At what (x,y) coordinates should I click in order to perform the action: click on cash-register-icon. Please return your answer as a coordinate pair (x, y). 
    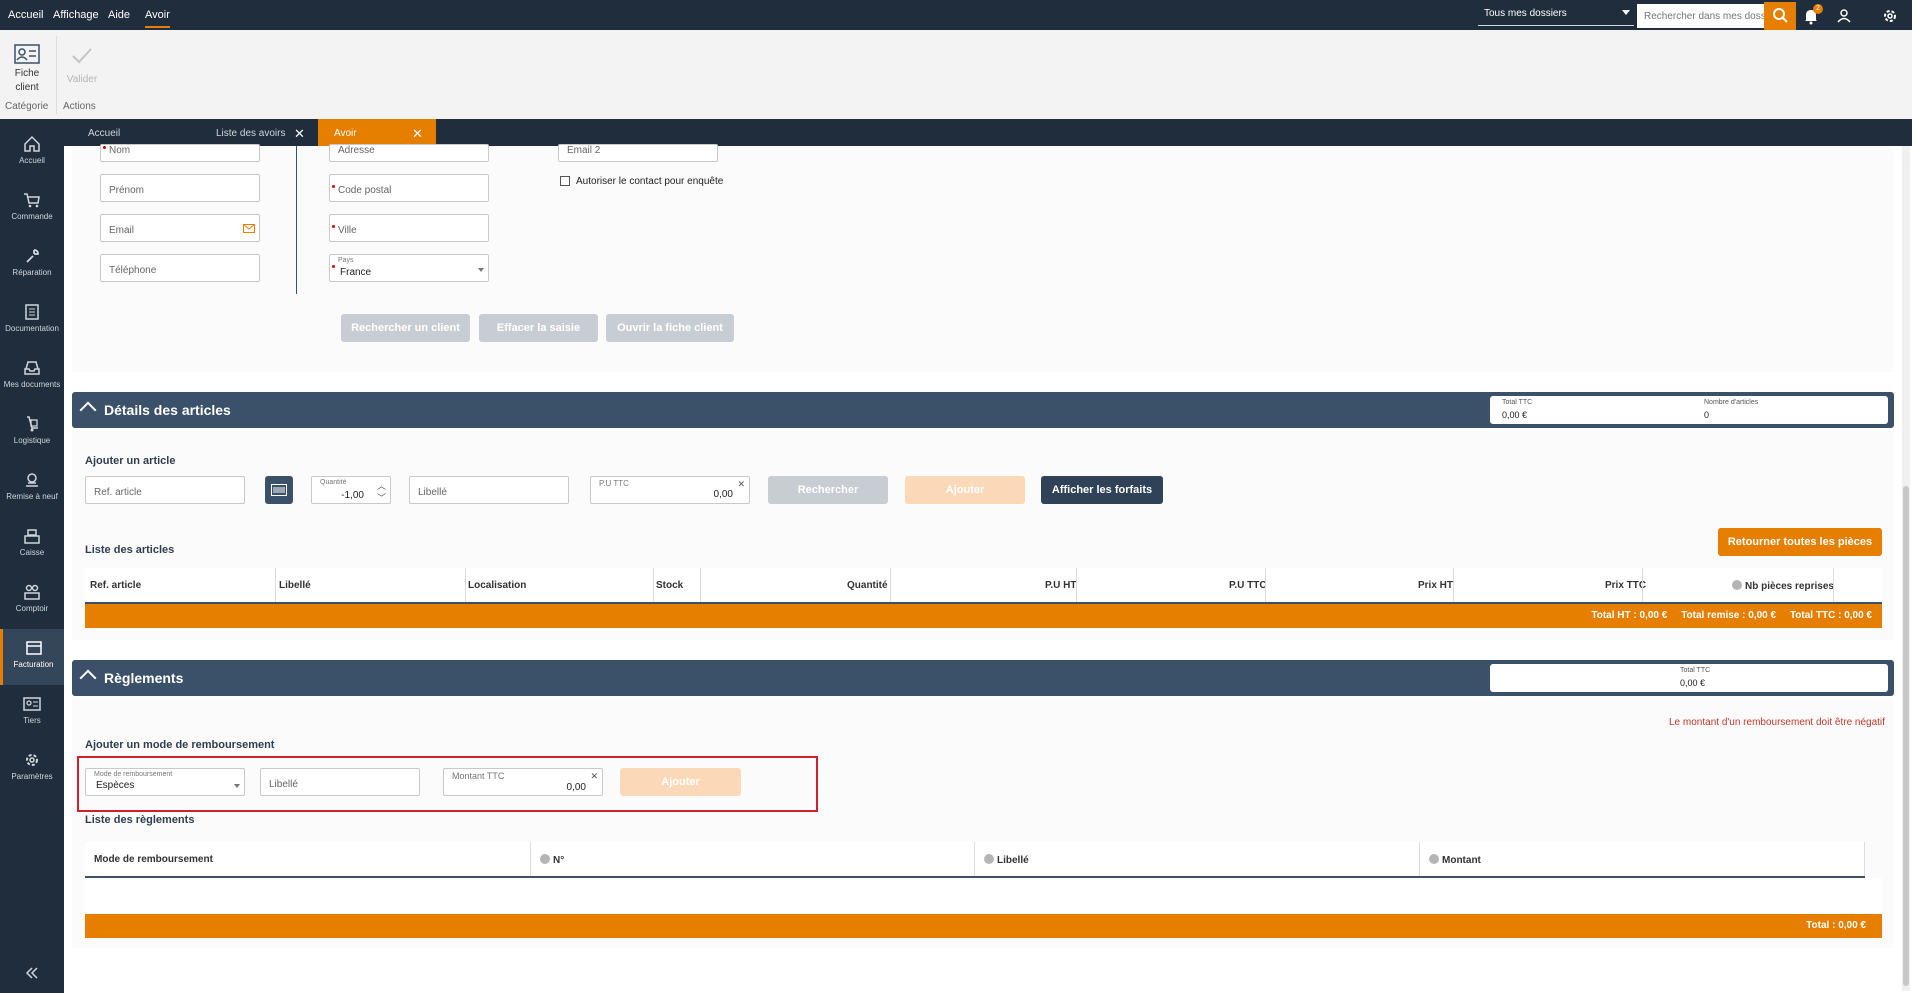
    Looking at the image, I should click on (32, 536).